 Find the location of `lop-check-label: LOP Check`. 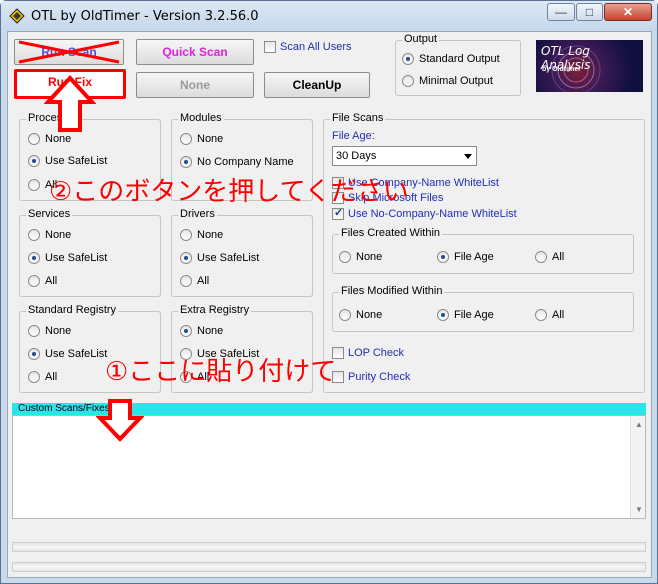

lop-check-label: LOP Check is located at coordinates (376, 353).